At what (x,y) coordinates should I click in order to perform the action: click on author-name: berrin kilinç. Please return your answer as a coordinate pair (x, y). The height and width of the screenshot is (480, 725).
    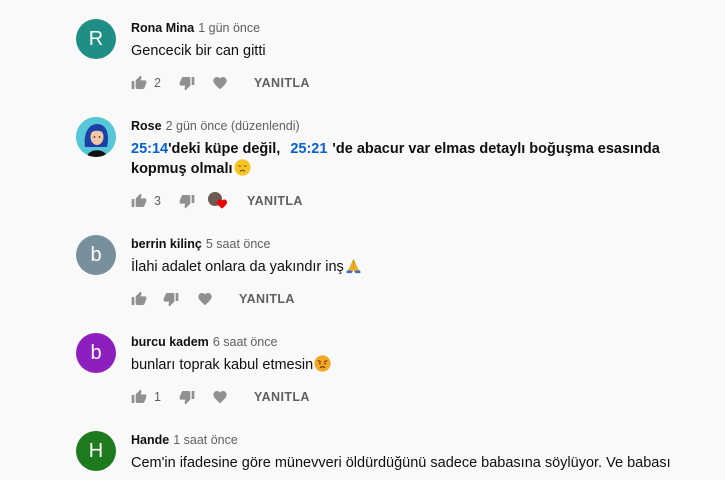
    Looking at the image, I should click on (166, 244).